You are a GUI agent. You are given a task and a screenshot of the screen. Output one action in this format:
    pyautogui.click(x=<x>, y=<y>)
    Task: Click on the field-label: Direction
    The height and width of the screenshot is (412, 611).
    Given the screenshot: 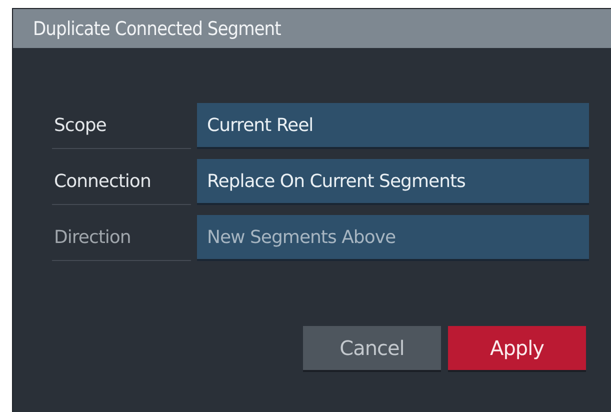 What is the action you would take?
    pyautogui.click(x=121, y=238)
    